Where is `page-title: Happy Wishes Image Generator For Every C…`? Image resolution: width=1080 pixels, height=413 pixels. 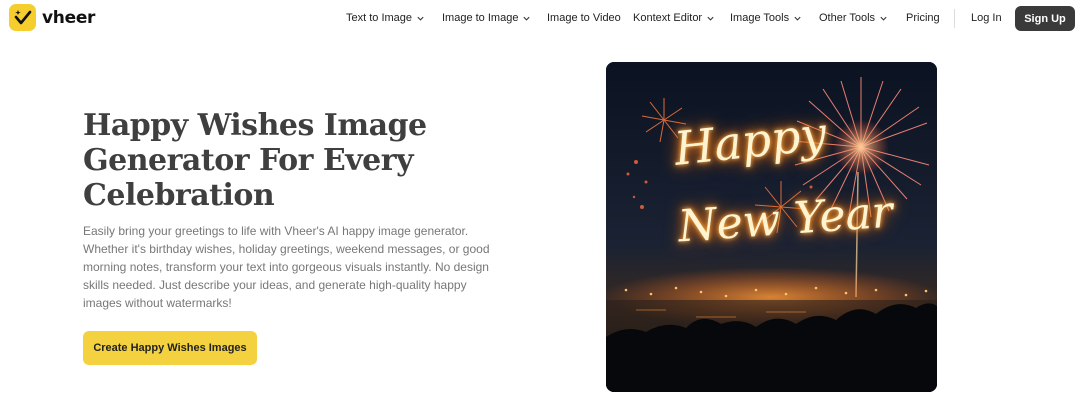
page-title: Happy Wishes Image Generator For Every C… is located at coordinates (255, 160).